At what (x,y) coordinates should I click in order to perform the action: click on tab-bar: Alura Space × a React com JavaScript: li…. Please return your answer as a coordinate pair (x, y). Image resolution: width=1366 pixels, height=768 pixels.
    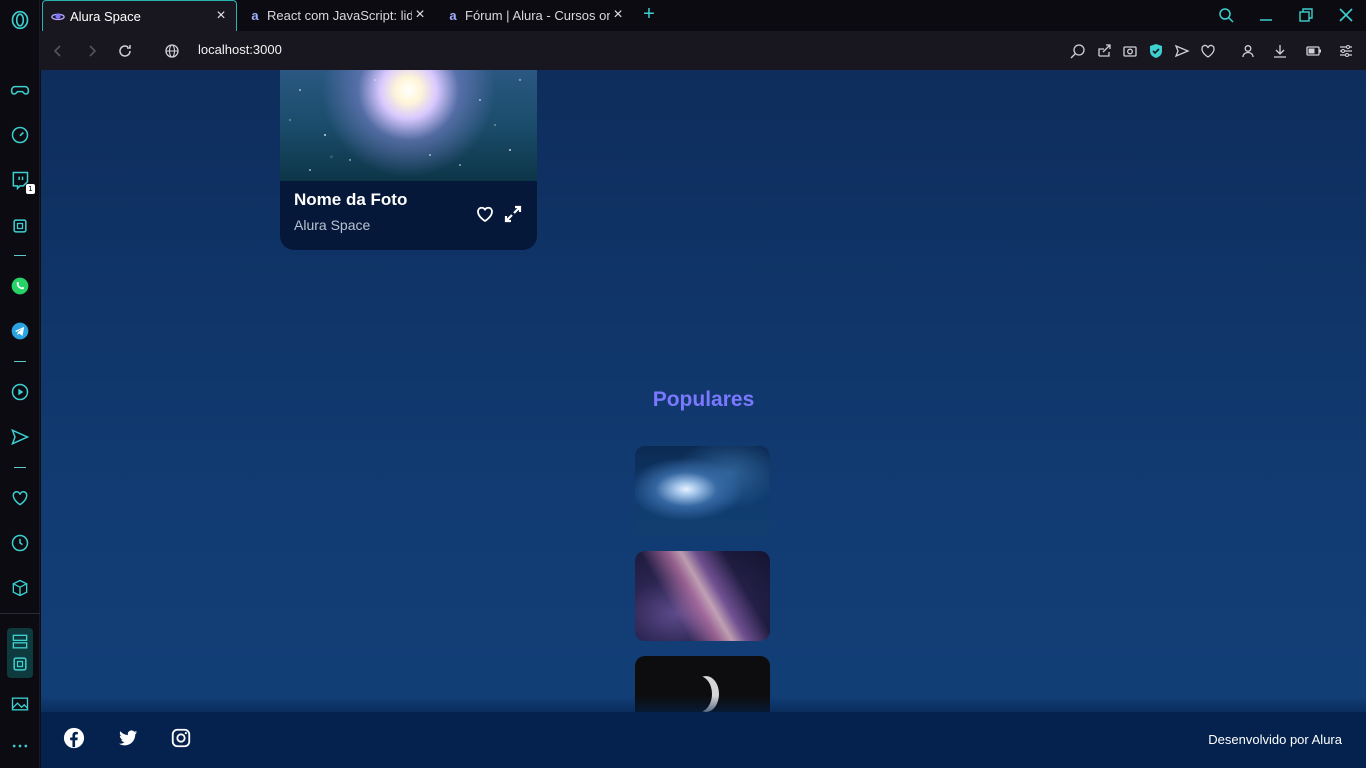
    Looking at the image, I should click on (703, 15).